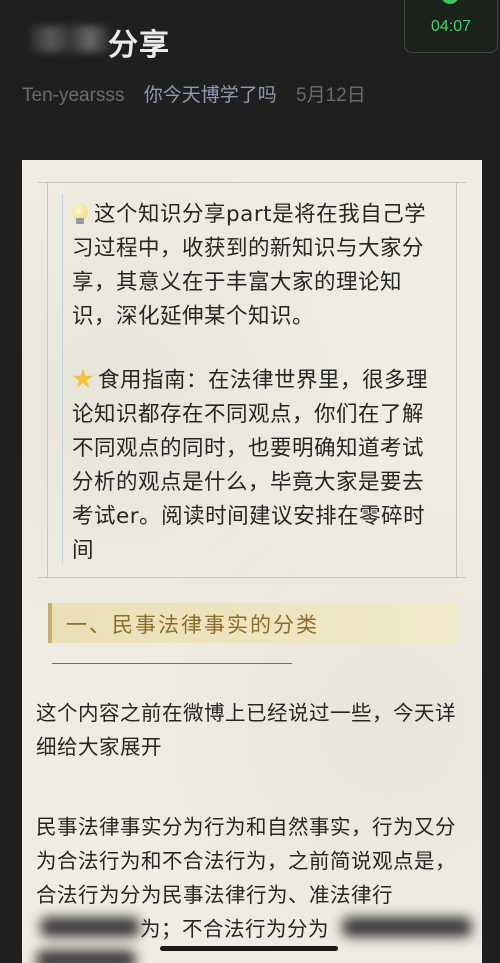  Describe the element at coordinates (70, 39) in the screenshot. I see `blurred-title-prefix` at that location.